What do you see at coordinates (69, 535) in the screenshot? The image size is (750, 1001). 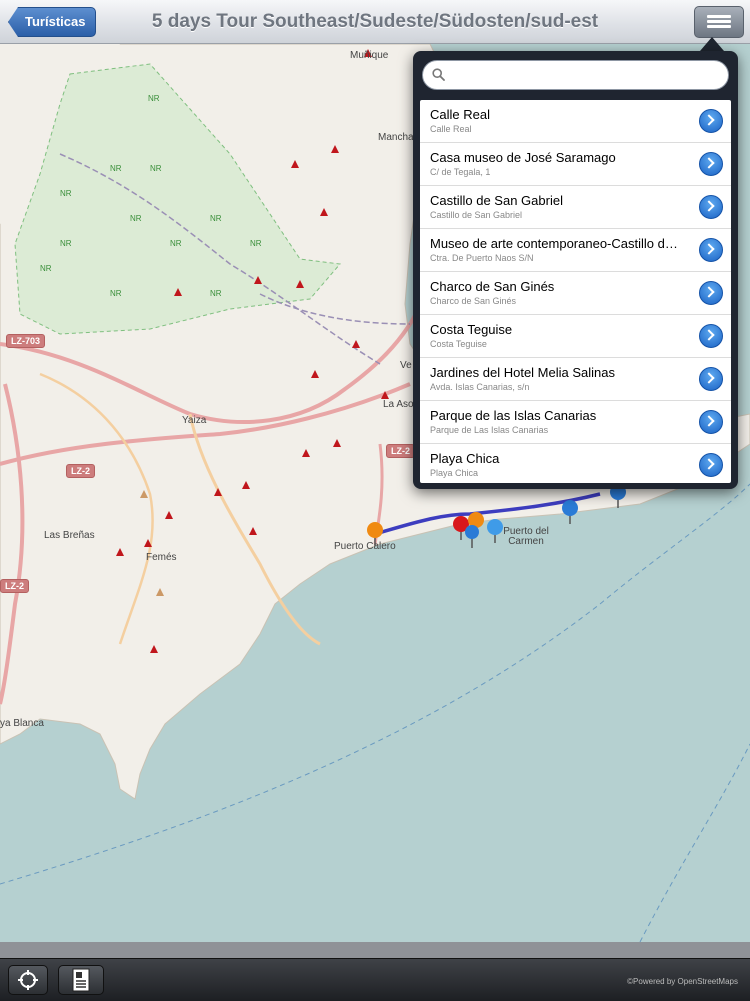 I see `place-label: Las Breñas` at bounding box center [69, 535].